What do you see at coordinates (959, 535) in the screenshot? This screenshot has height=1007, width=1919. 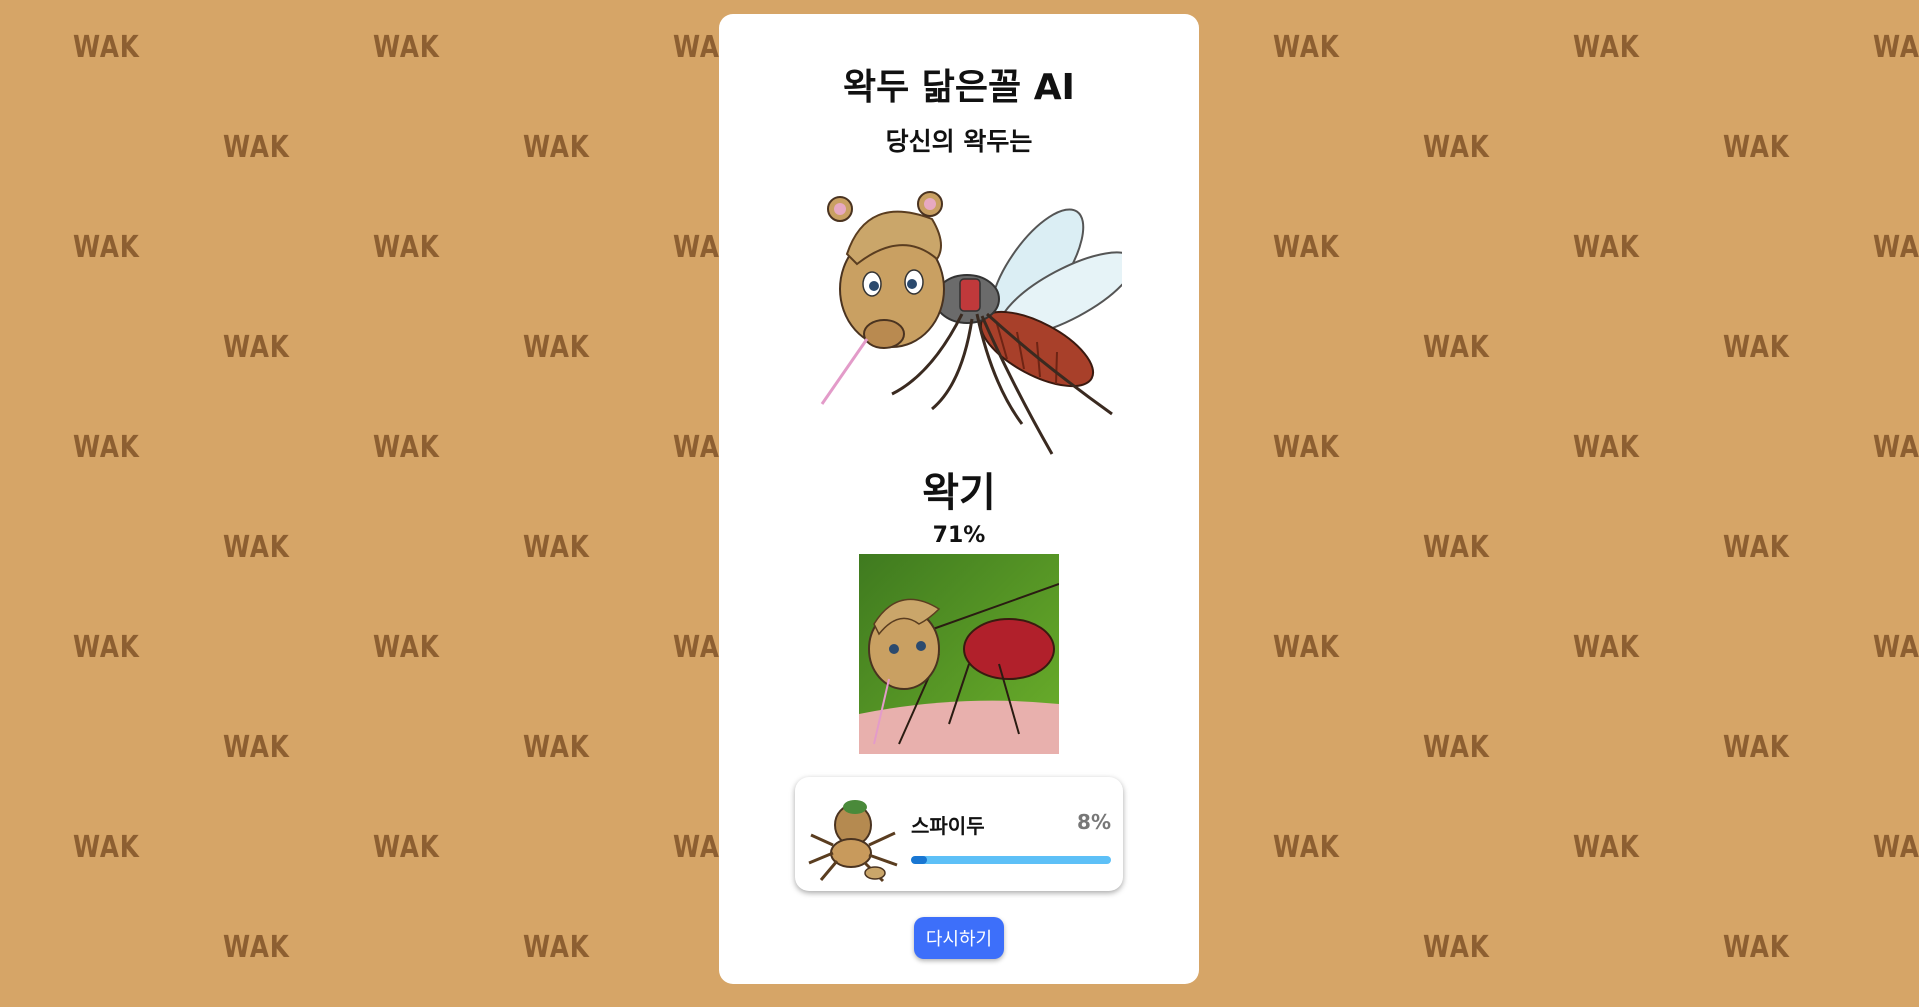 I see `result-percent: 71%` at bounding box center [959, 535].